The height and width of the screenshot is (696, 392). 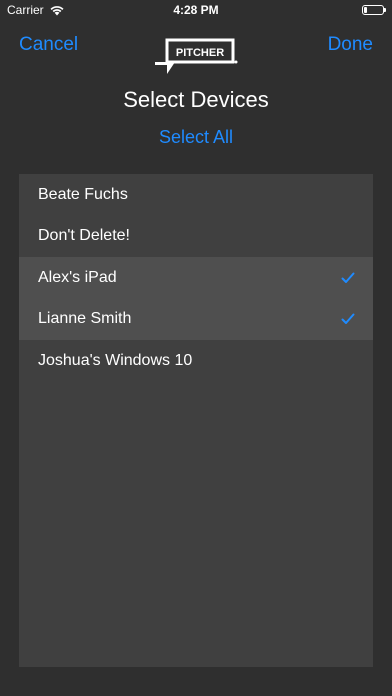 What do you see at coordinates (77, 277) in the screenshot?
I see `device-name: Alex's iPad` at bounding box center [77, 277].